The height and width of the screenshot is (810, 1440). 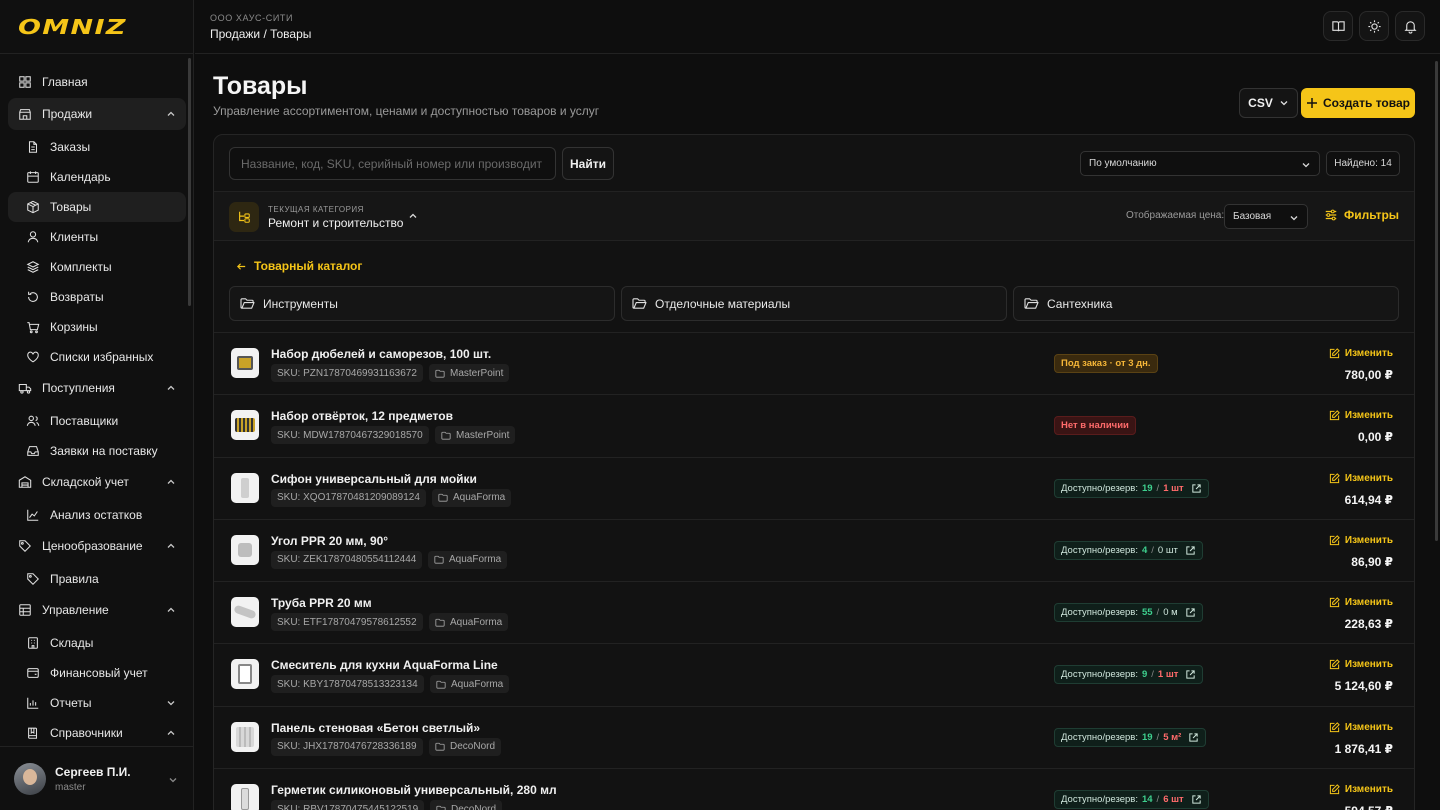 I want to click on users-icon, so click(x=33, y=420).